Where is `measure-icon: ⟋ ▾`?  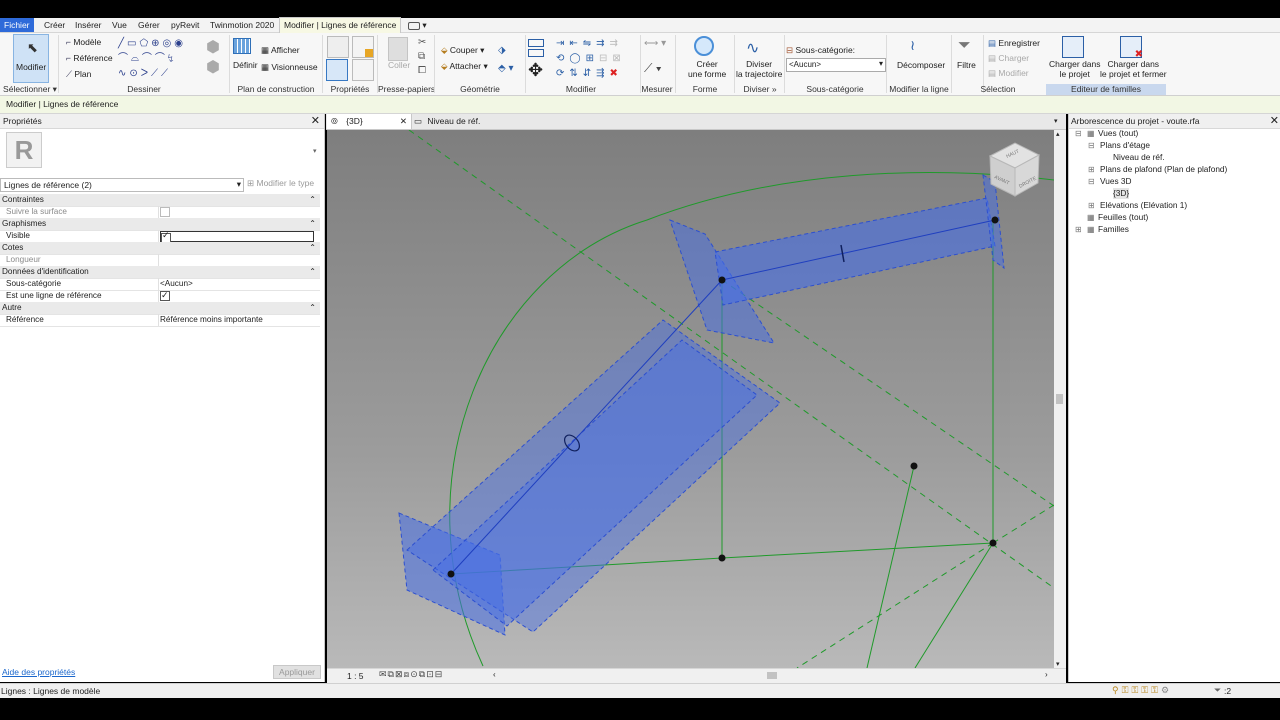 measure-icon: ⟋ ▾ is located at coordinates (657, 70).